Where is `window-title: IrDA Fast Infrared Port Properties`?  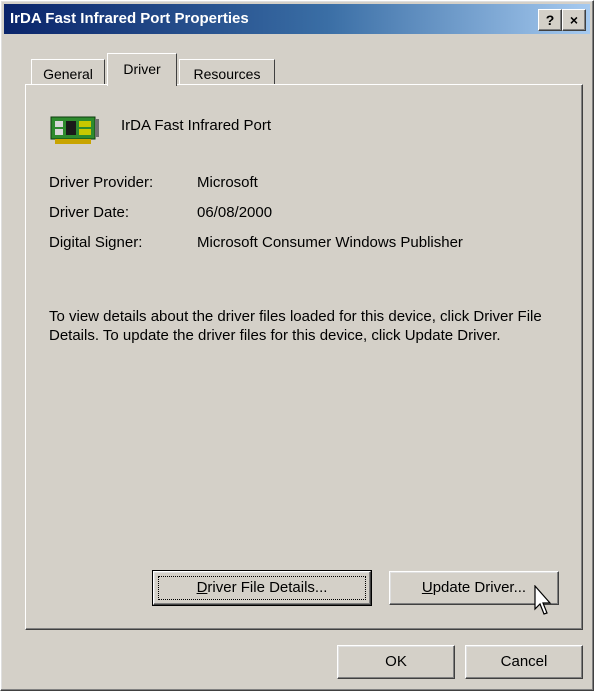
window-title: IrDA Fast Infrared Port Properties is located at coordinates (129, 18).